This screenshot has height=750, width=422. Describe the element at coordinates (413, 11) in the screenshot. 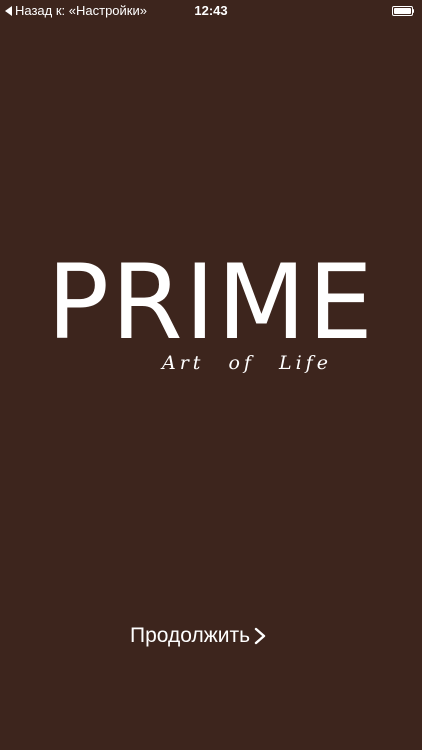

I see `battery-tip` at that location.